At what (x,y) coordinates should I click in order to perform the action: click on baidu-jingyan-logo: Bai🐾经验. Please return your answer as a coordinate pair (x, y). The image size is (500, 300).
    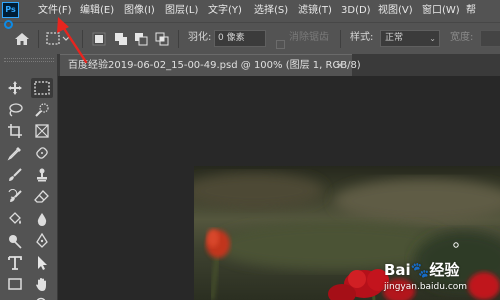
    Looking at the image, I should click on (422, 270).